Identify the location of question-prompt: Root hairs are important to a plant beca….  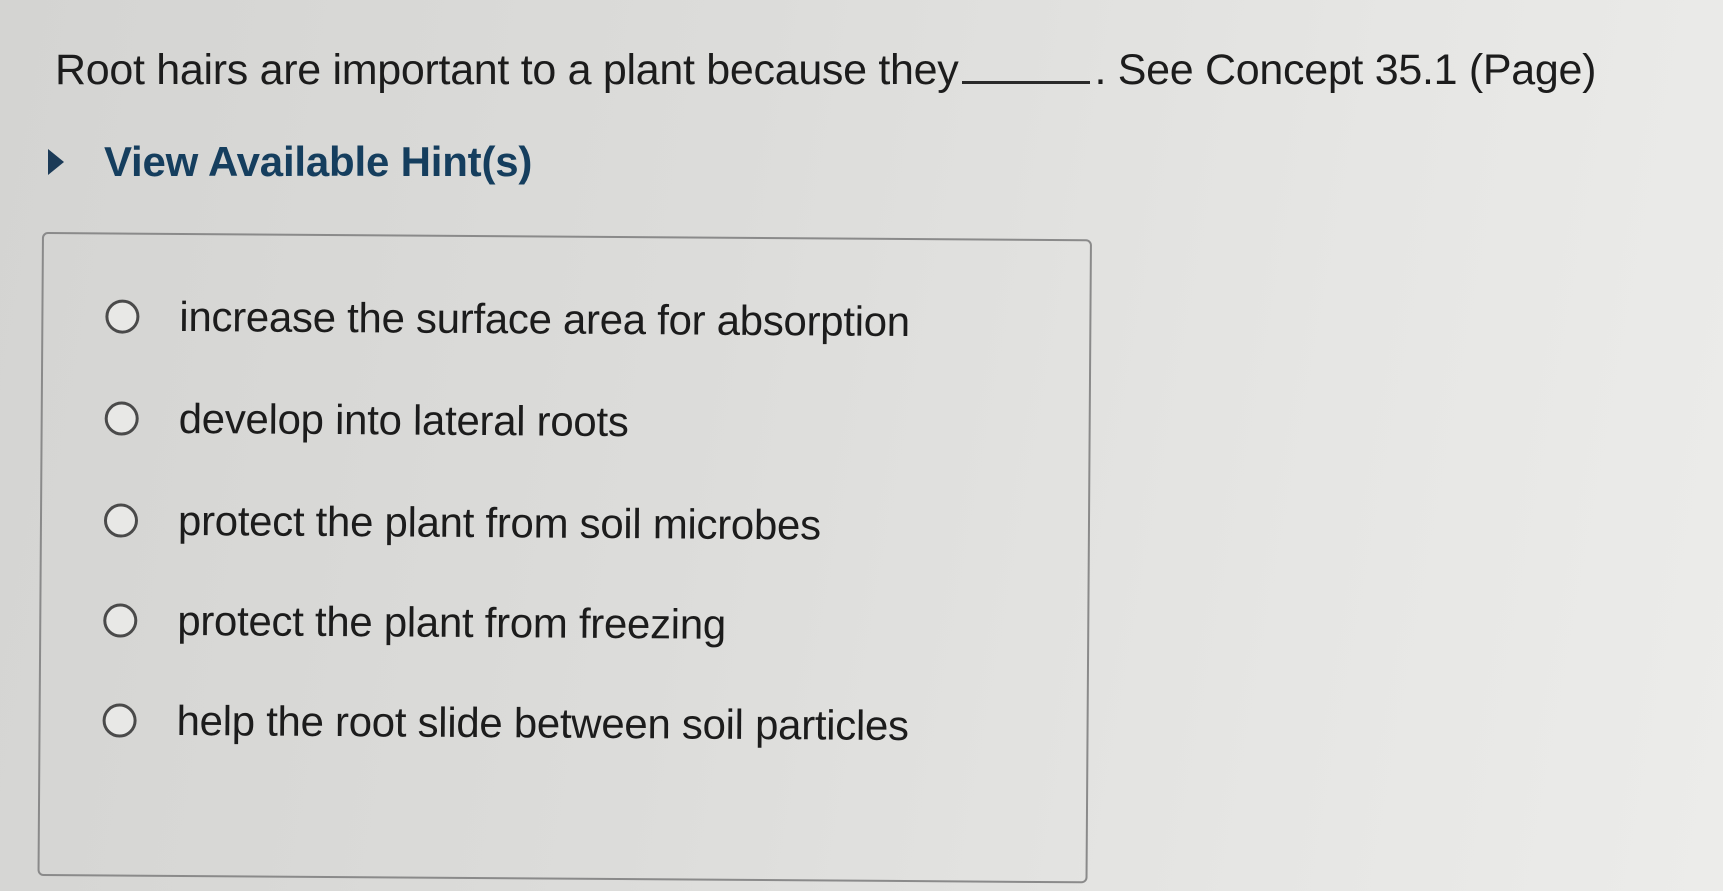
(507, 70).